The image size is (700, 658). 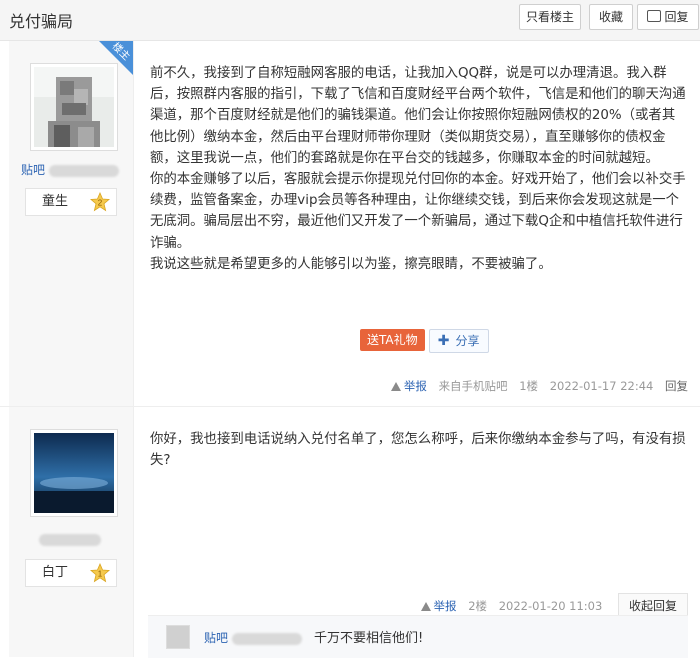 What do you see at coordinates (601, 386) in the screenshot?
I see `post-time: 2022-01-17 22:44` at bounding box center [601, 386].